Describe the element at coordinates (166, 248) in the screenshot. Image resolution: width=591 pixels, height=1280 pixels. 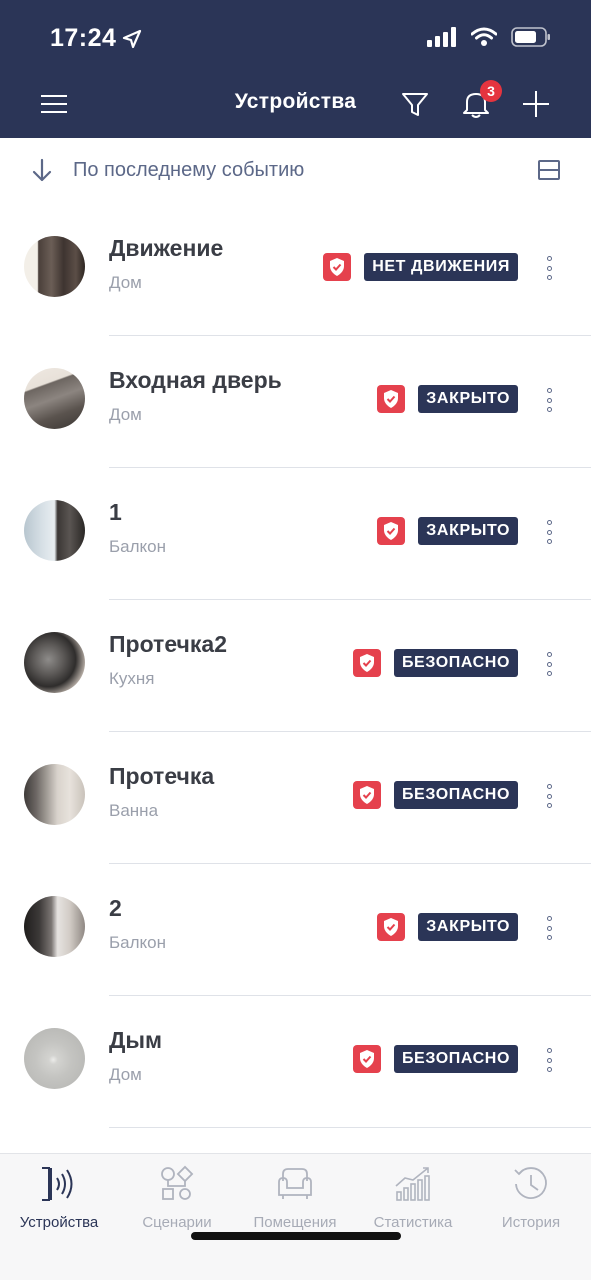
I see `device-name: Движение` at that location.